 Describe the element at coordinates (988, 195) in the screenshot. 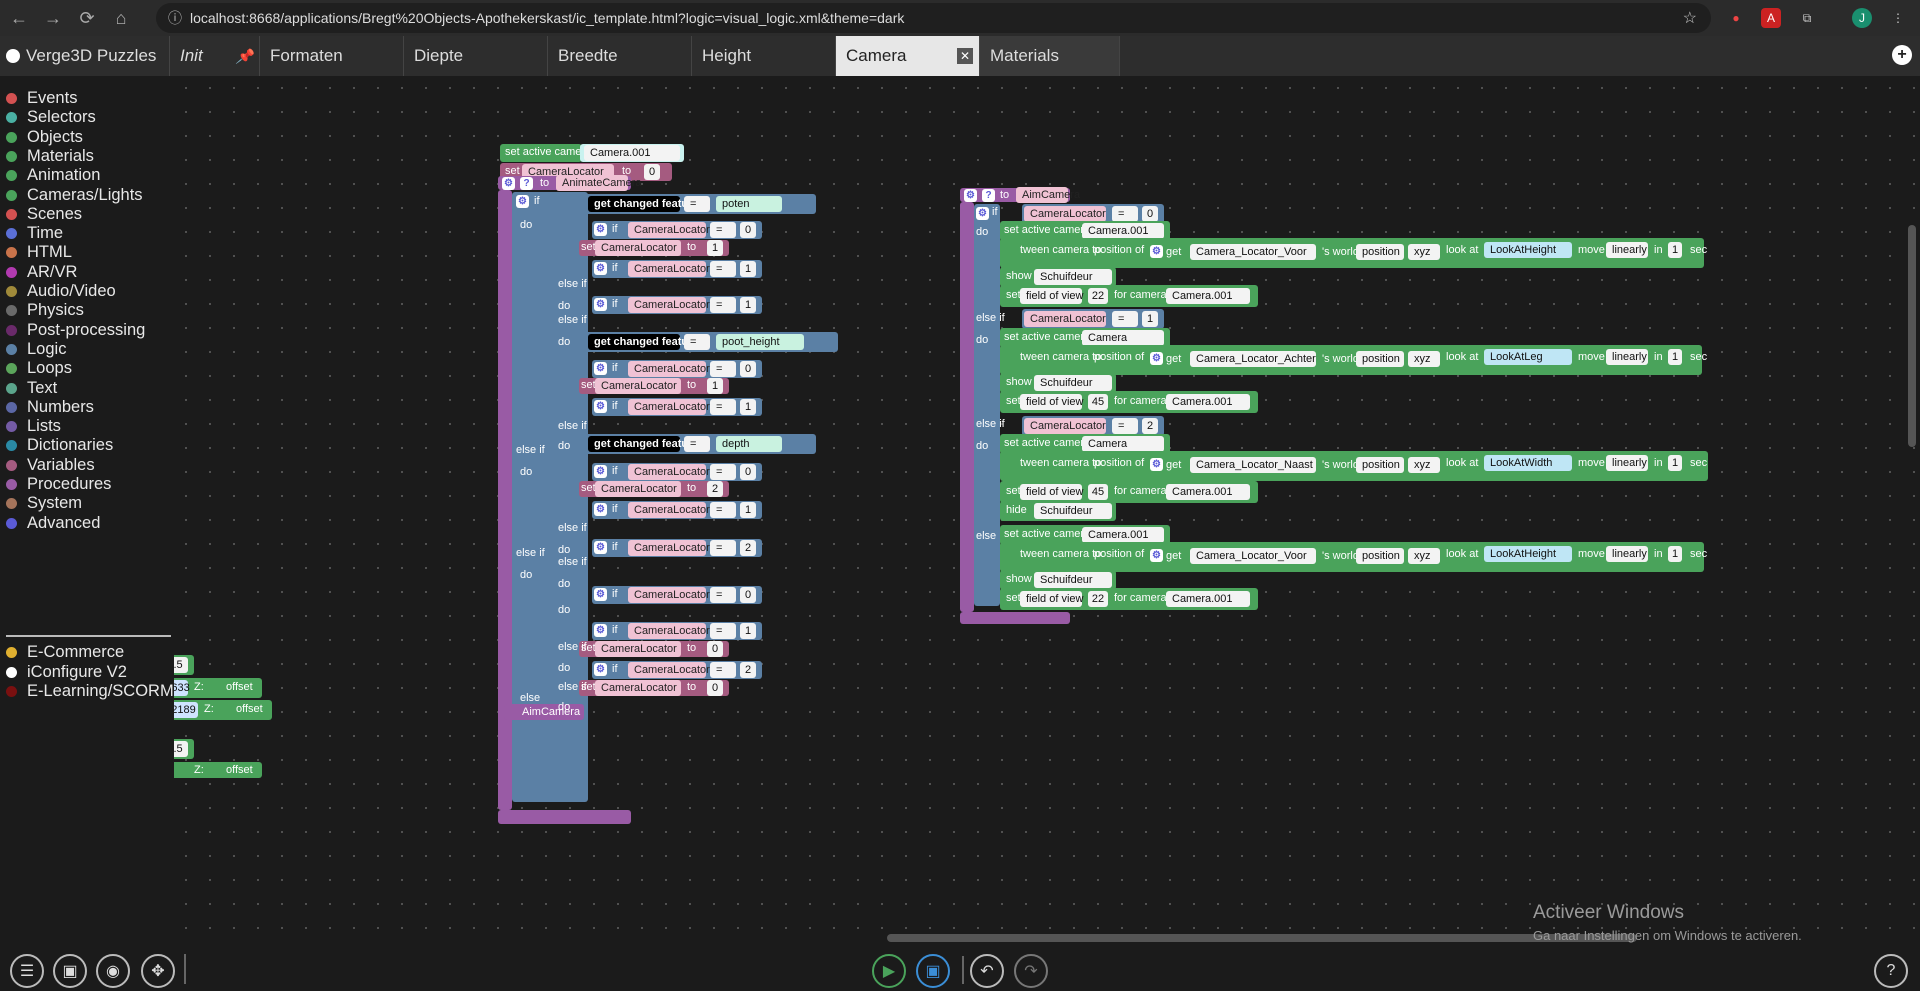

I see `help-icon: ?` at that location.